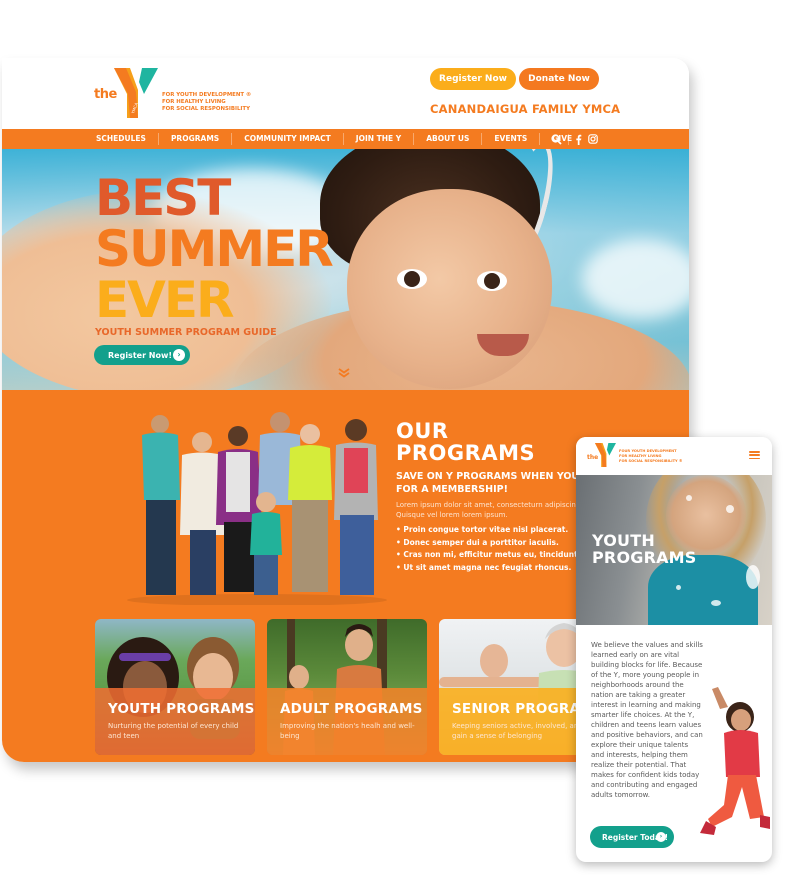  What do you see at coordinates (466, 453) in the screenshot?
I see `programs-title-line: PROGRAMS` at bounding box center [466, 453].